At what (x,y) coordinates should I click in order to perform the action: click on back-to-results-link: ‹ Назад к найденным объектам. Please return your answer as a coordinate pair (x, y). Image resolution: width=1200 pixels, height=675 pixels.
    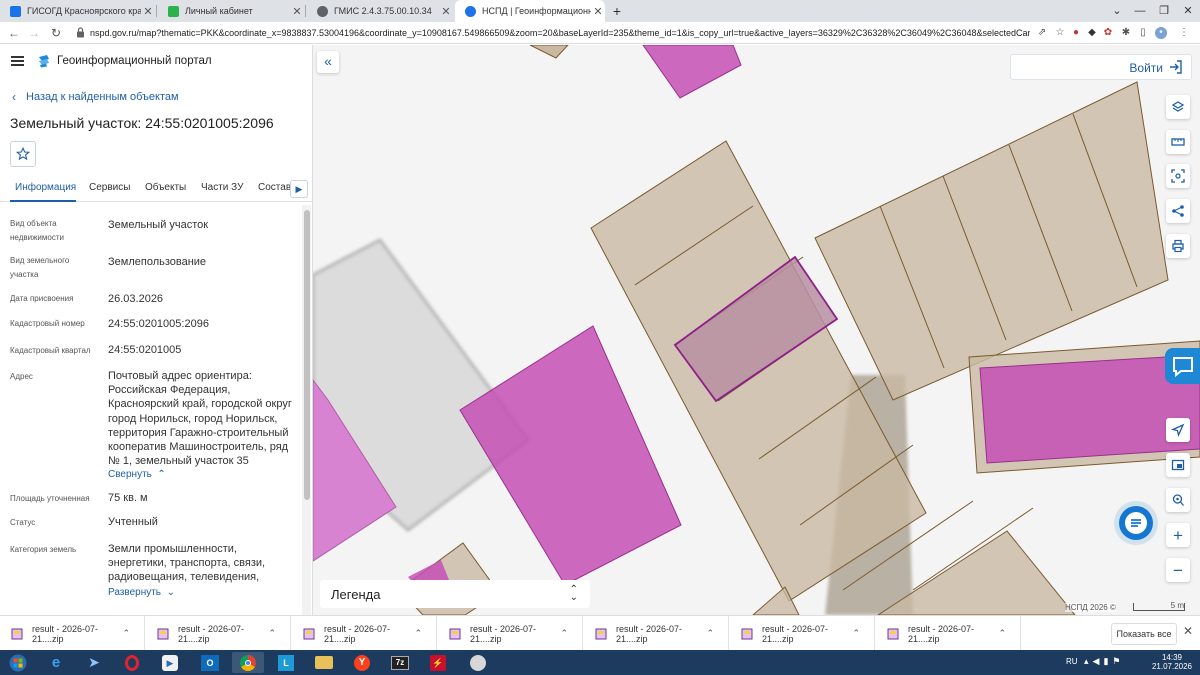
    Looking at the image, I should click on (95, 97).